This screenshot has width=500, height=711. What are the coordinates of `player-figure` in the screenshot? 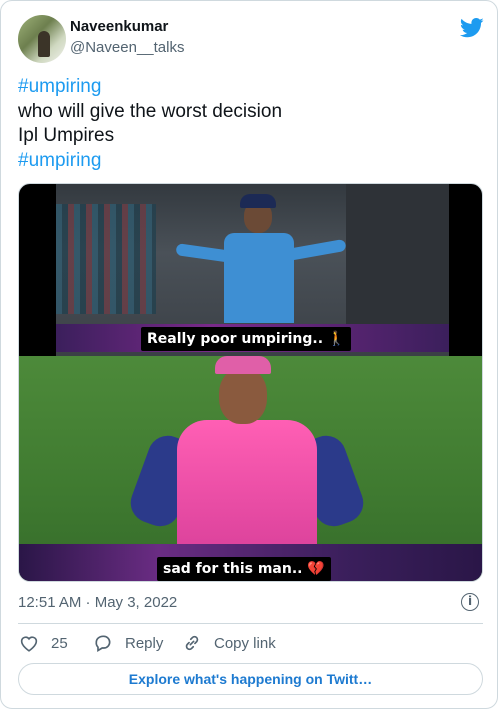 It's located at (247, 458).